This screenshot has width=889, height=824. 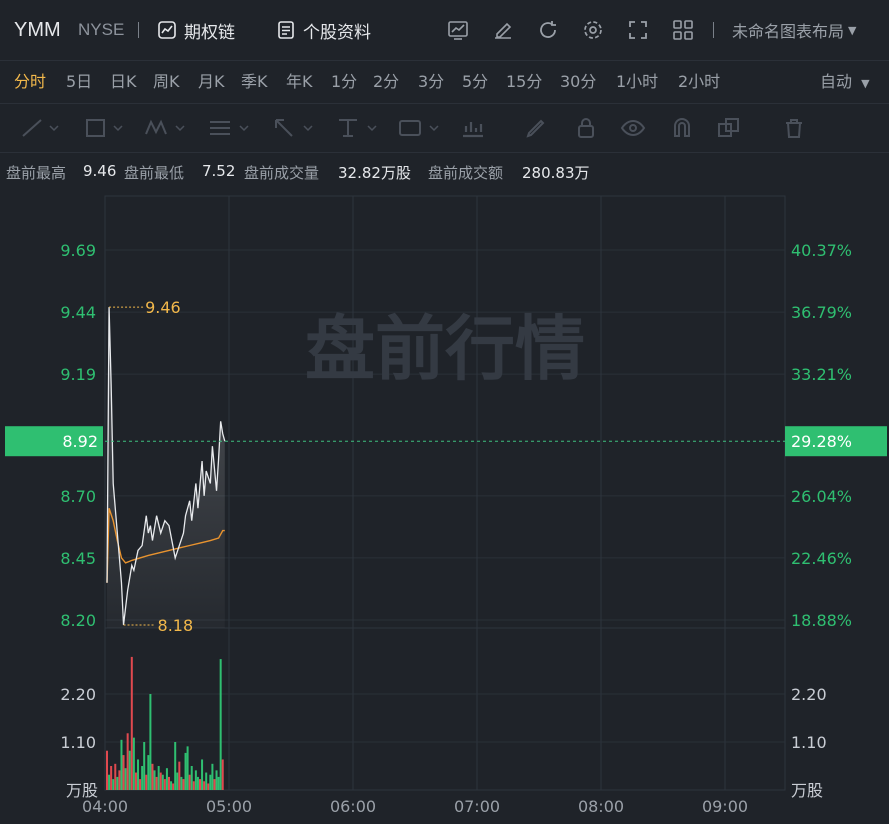 What do you see at coordinates (458, 30) in the screenshot?
I see `indicator-button` at bounding box center [458, 30].